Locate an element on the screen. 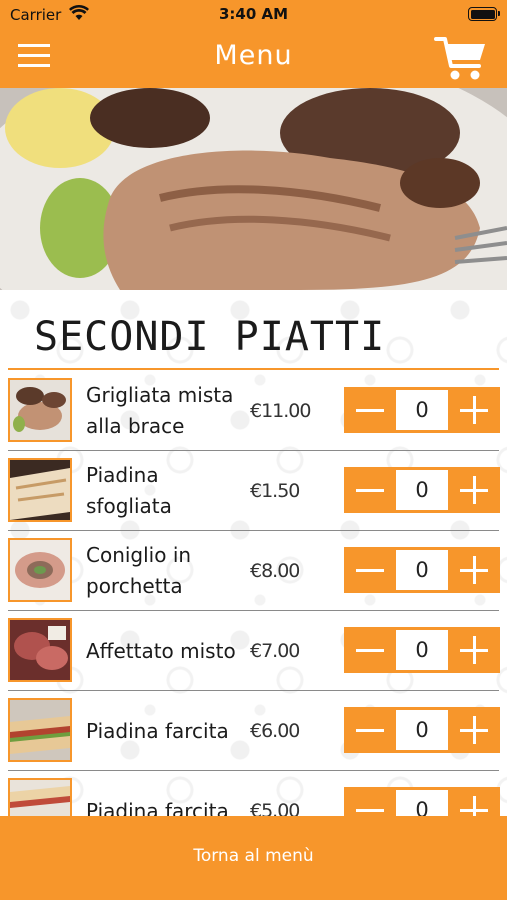  list-item: Coniglio in porchetta €8.00 0 is located at coordinates (253, 571).